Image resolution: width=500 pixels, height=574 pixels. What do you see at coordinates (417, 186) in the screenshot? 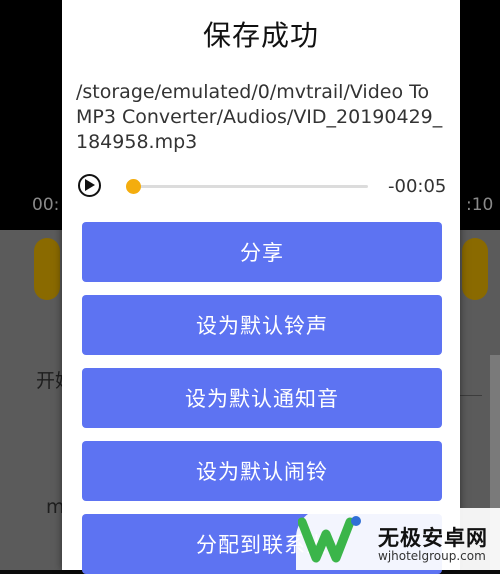
I see `remaining-time: -00:05` at bounding box center [417, 186].